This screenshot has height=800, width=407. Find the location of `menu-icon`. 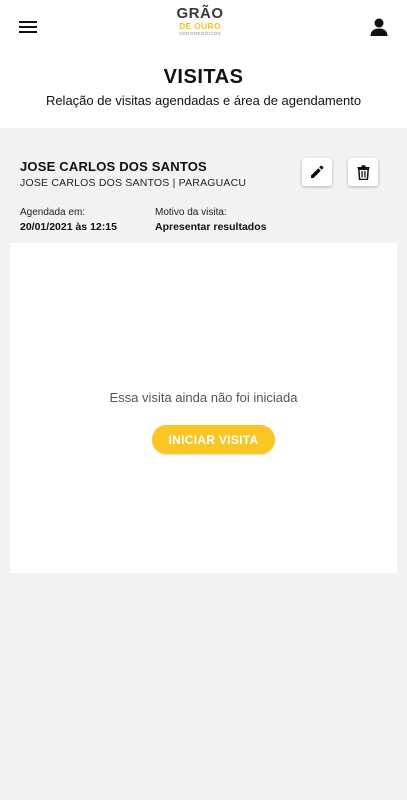

menu-icon is located at coordinates (28, 27).